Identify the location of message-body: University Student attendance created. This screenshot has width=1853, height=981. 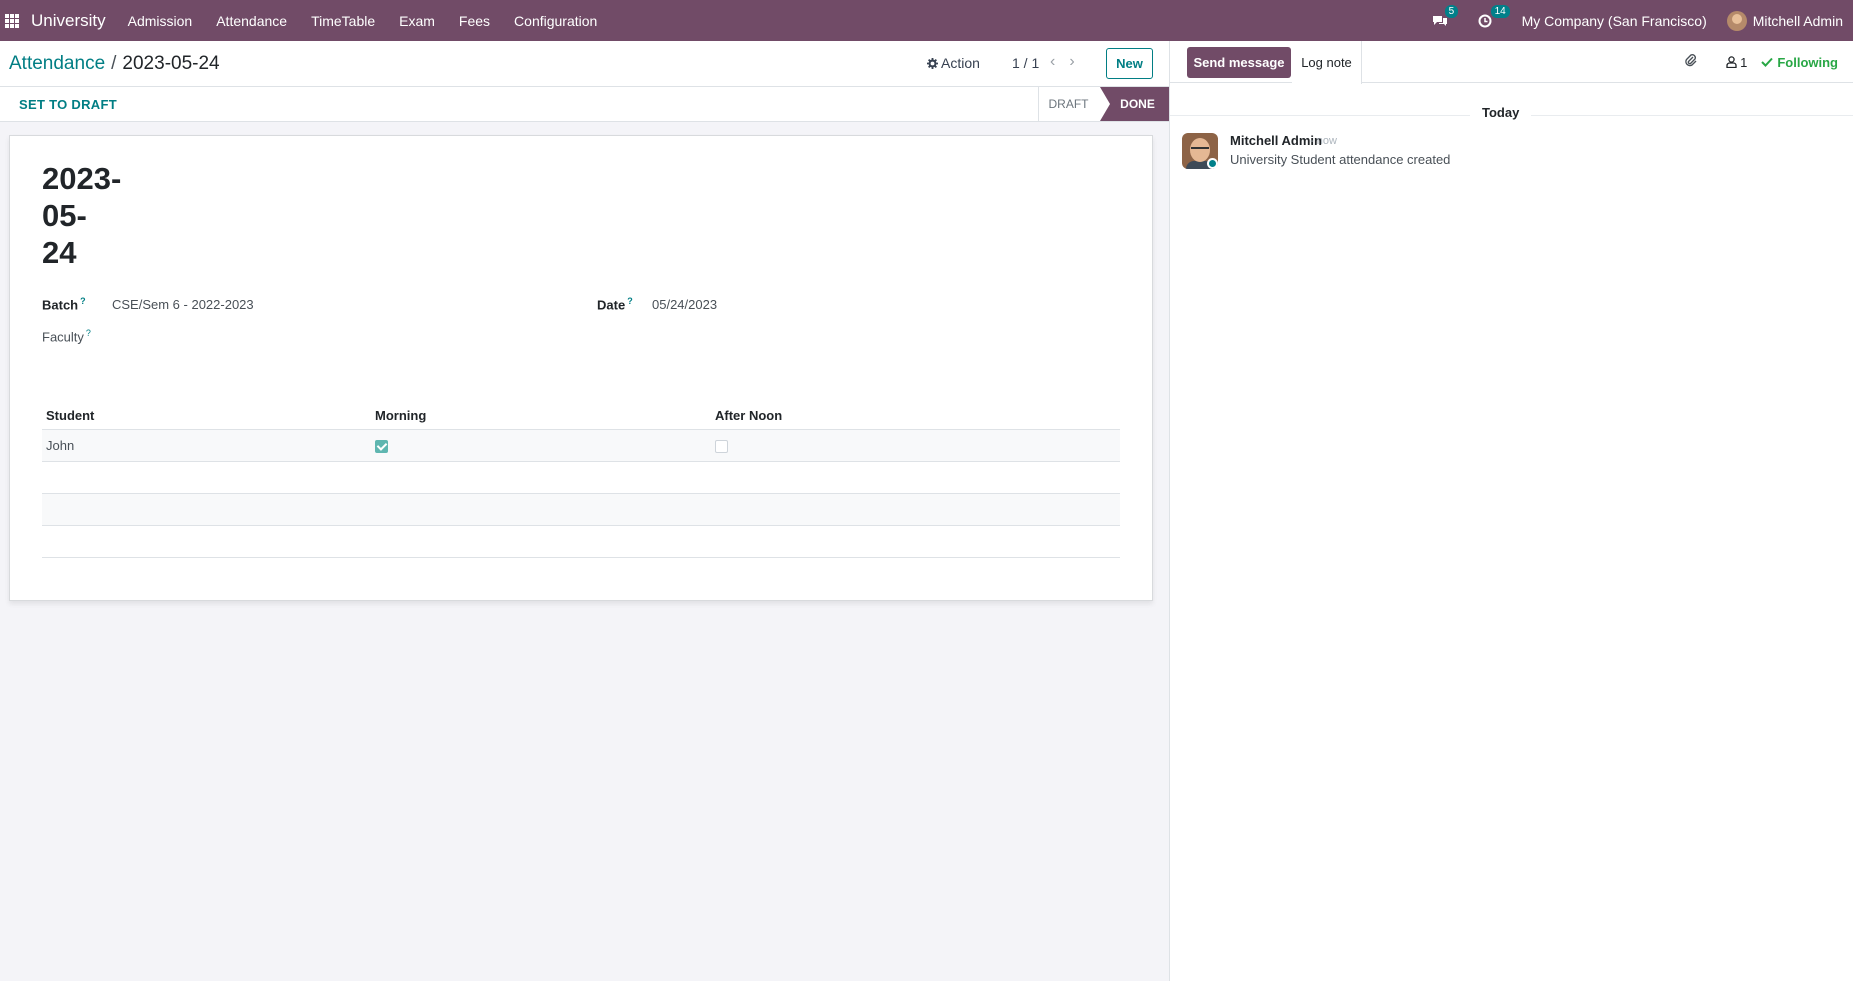
(1340, 159).